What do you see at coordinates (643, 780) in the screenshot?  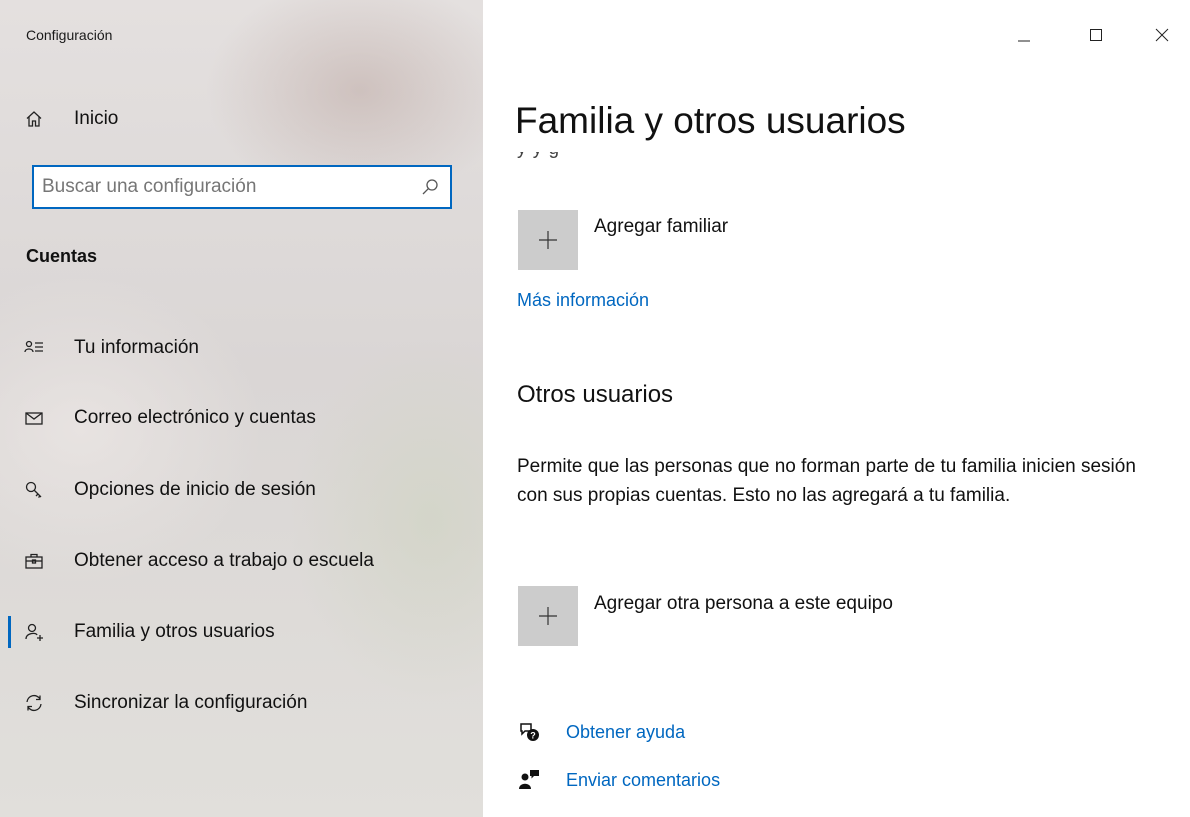 I see `send-feedback-link: Enviar comentarios` at bounding box center [643, 780].